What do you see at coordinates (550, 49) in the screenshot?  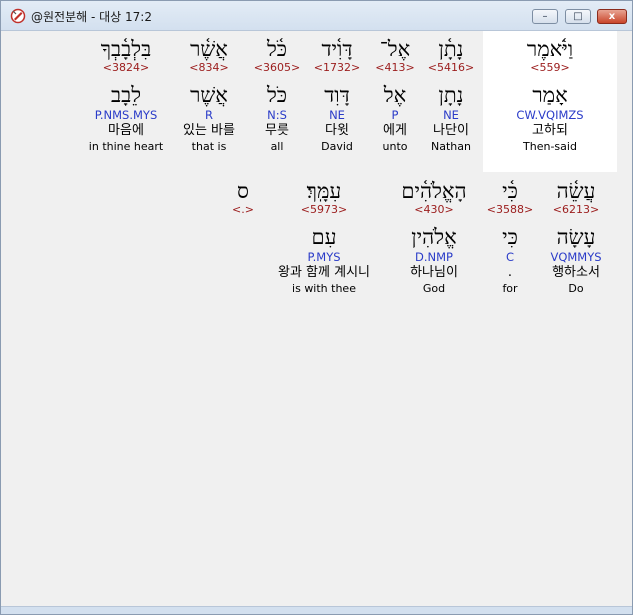 I see `hebrew-word: וַיֹּ֫אמֶר` at bounding box center [550, 49].